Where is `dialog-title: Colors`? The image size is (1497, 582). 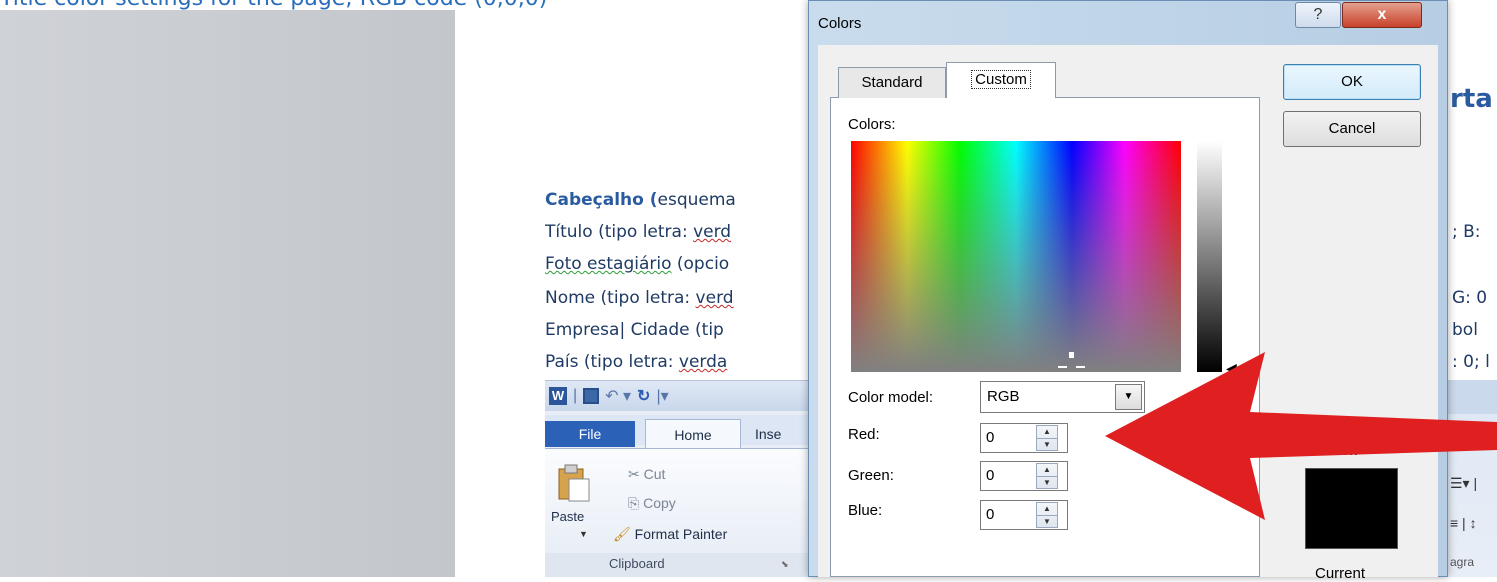
dialog-title: Colors is located at coordinates (840, 23).